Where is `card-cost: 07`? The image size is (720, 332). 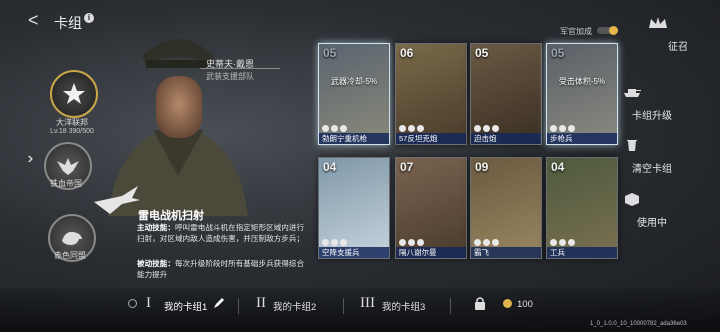
card-cost: 07 is located at coordinates (407, 167).